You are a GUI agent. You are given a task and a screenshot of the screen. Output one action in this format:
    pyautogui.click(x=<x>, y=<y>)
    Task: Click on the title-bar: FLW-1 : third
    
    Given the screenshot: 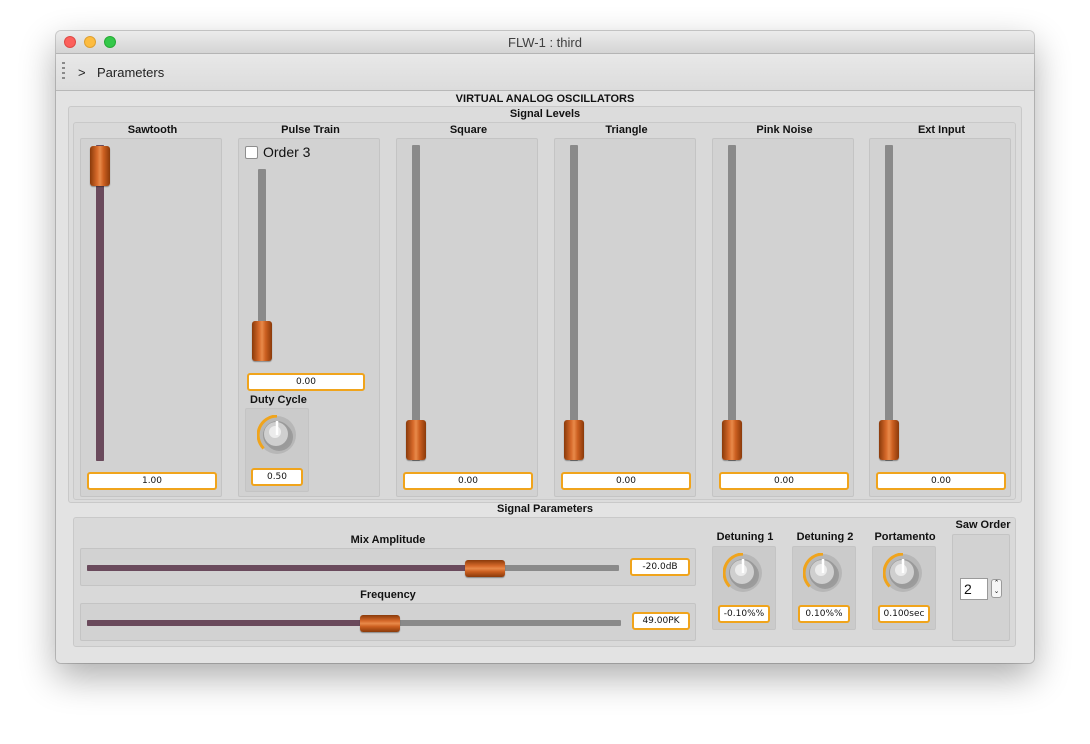 What is the action you would take?
    pyautogui.click(x=545, y=42)
    